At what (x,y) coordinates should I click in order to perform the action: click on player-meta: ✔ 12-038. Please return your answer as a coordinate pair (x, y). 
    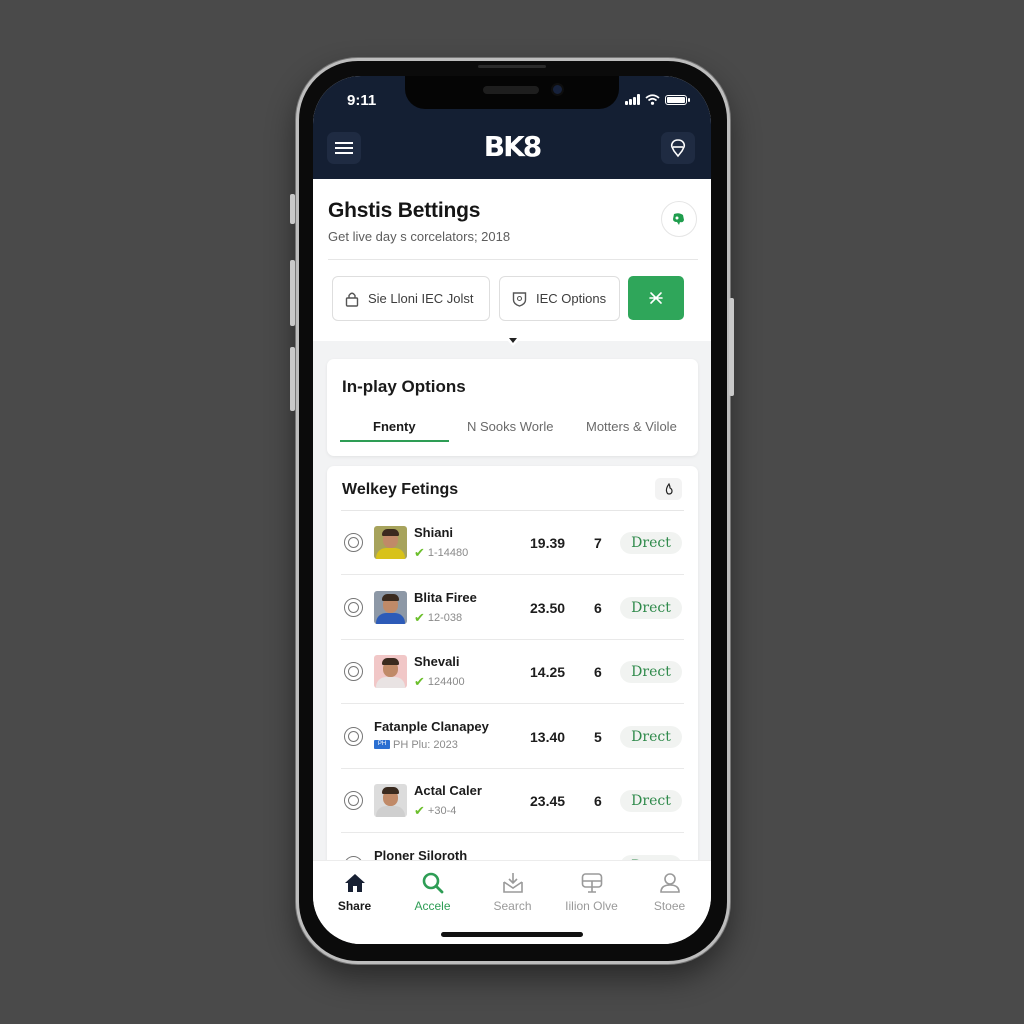
    Looking at the image, I should click on (438, 618).